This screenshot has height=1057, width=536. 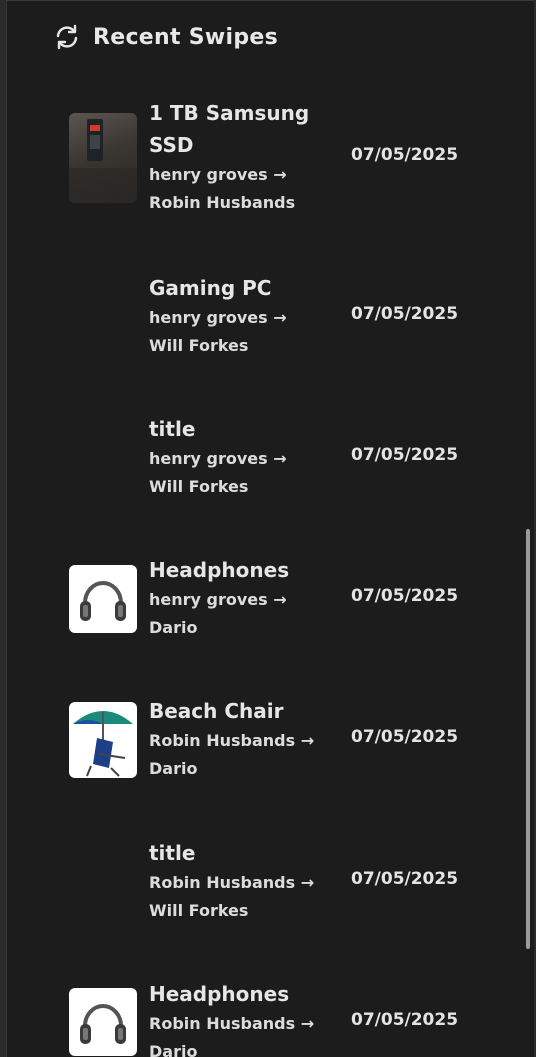 I want to click on to-user: Robin Husbands, so click(x=222, y=202).